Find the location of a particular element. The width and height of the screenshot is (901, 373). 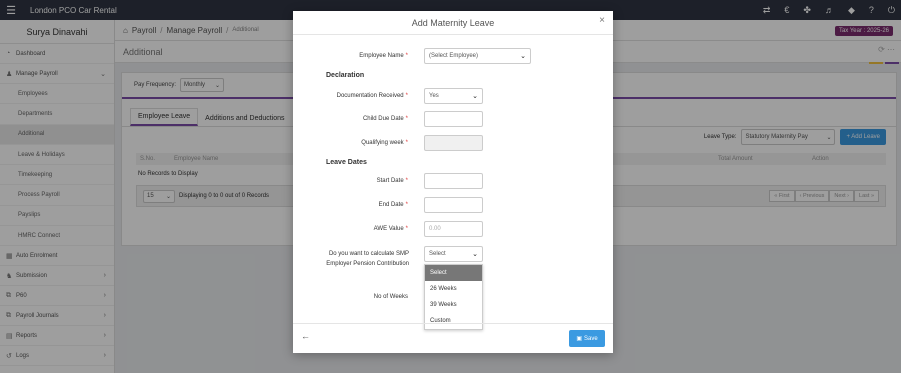

documentation-received-select: Yes ⌄ is located at coordinates (453, 96).